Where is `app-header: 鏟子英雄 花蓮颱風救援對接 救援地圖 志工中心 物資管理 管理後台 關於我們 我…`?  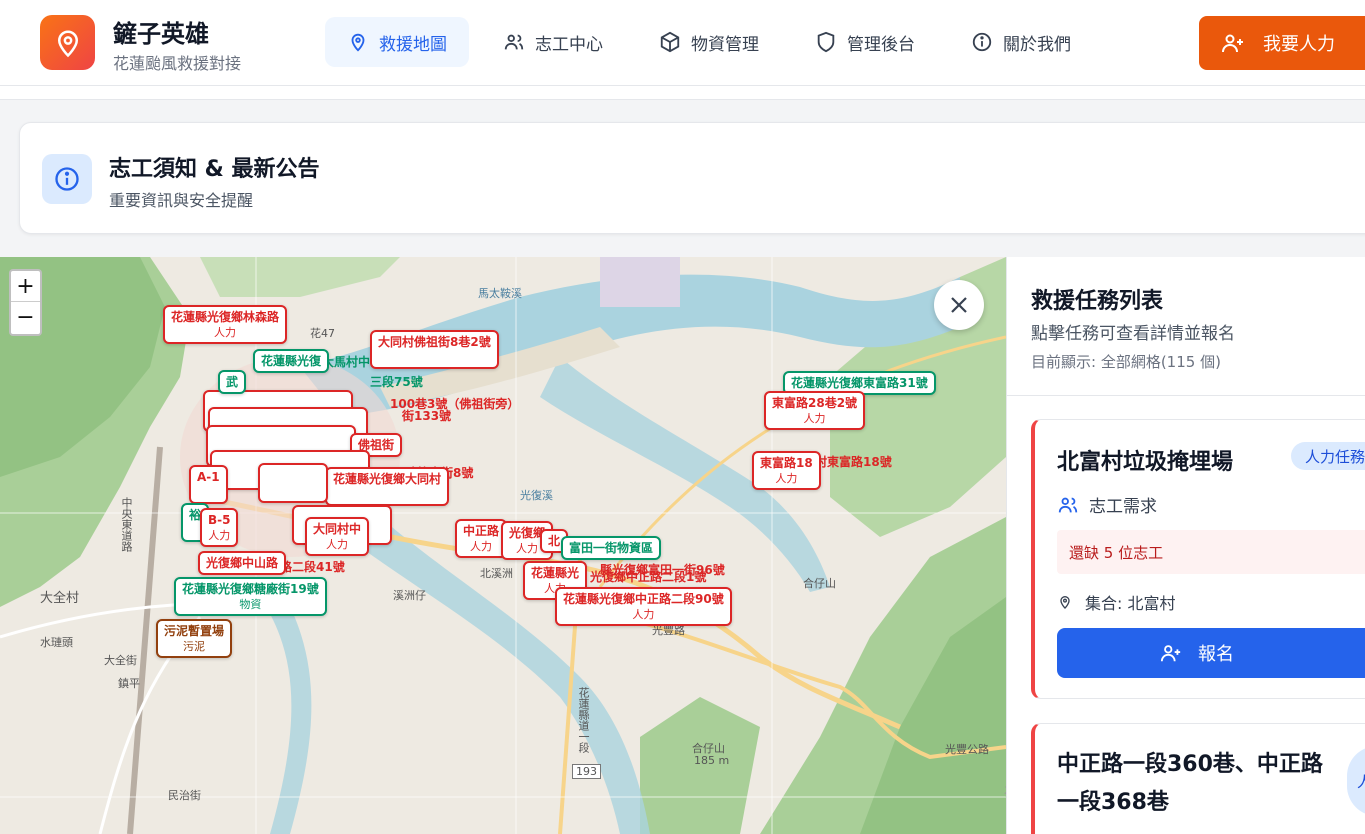
app-header: 鏟子英雄 花蓮颱風救援對接 救援地圖 志工中心 物資管理 管理後台 關於我們 我… is located at coordinates (682, 43).